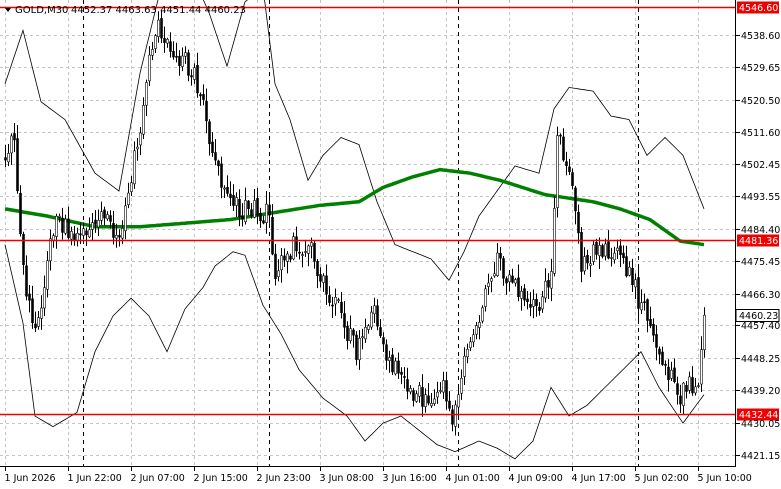 Image resolution: width=781 pixels, height=489 pixels. What do you see at coordinates (536, 478) in the screenshot?
I see `time-tick-label: 4 Jun 09:00` at bounding box center [536, 478].